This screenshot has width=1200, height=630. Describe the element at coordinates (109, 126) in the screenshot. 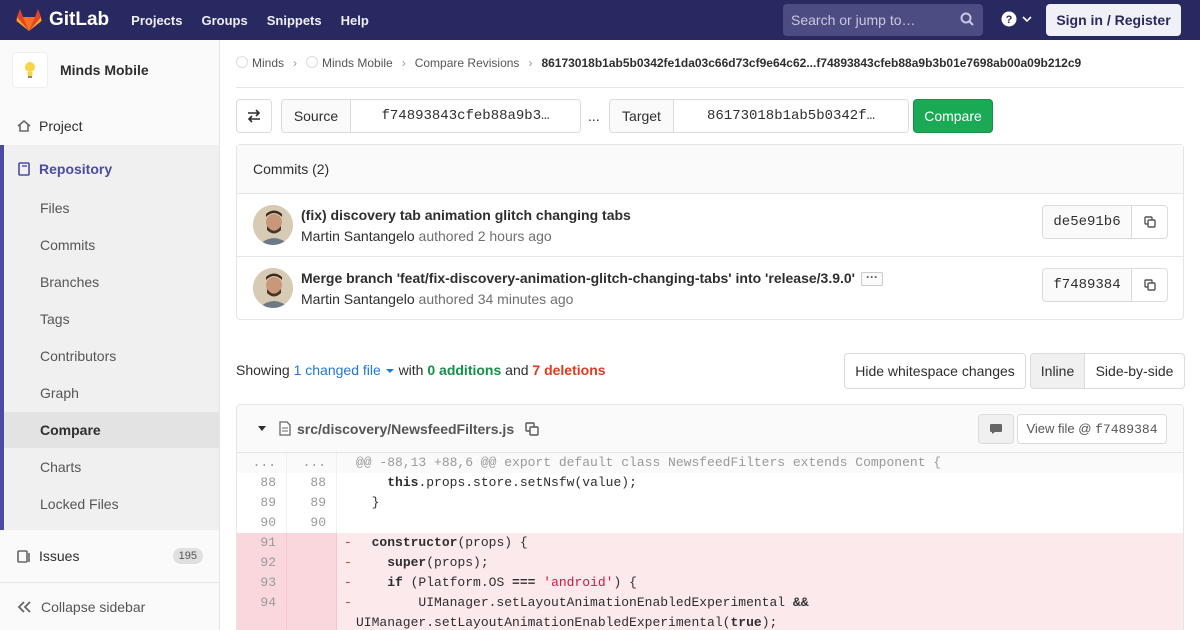

I see `sidebar-item-project: Project` at that location.